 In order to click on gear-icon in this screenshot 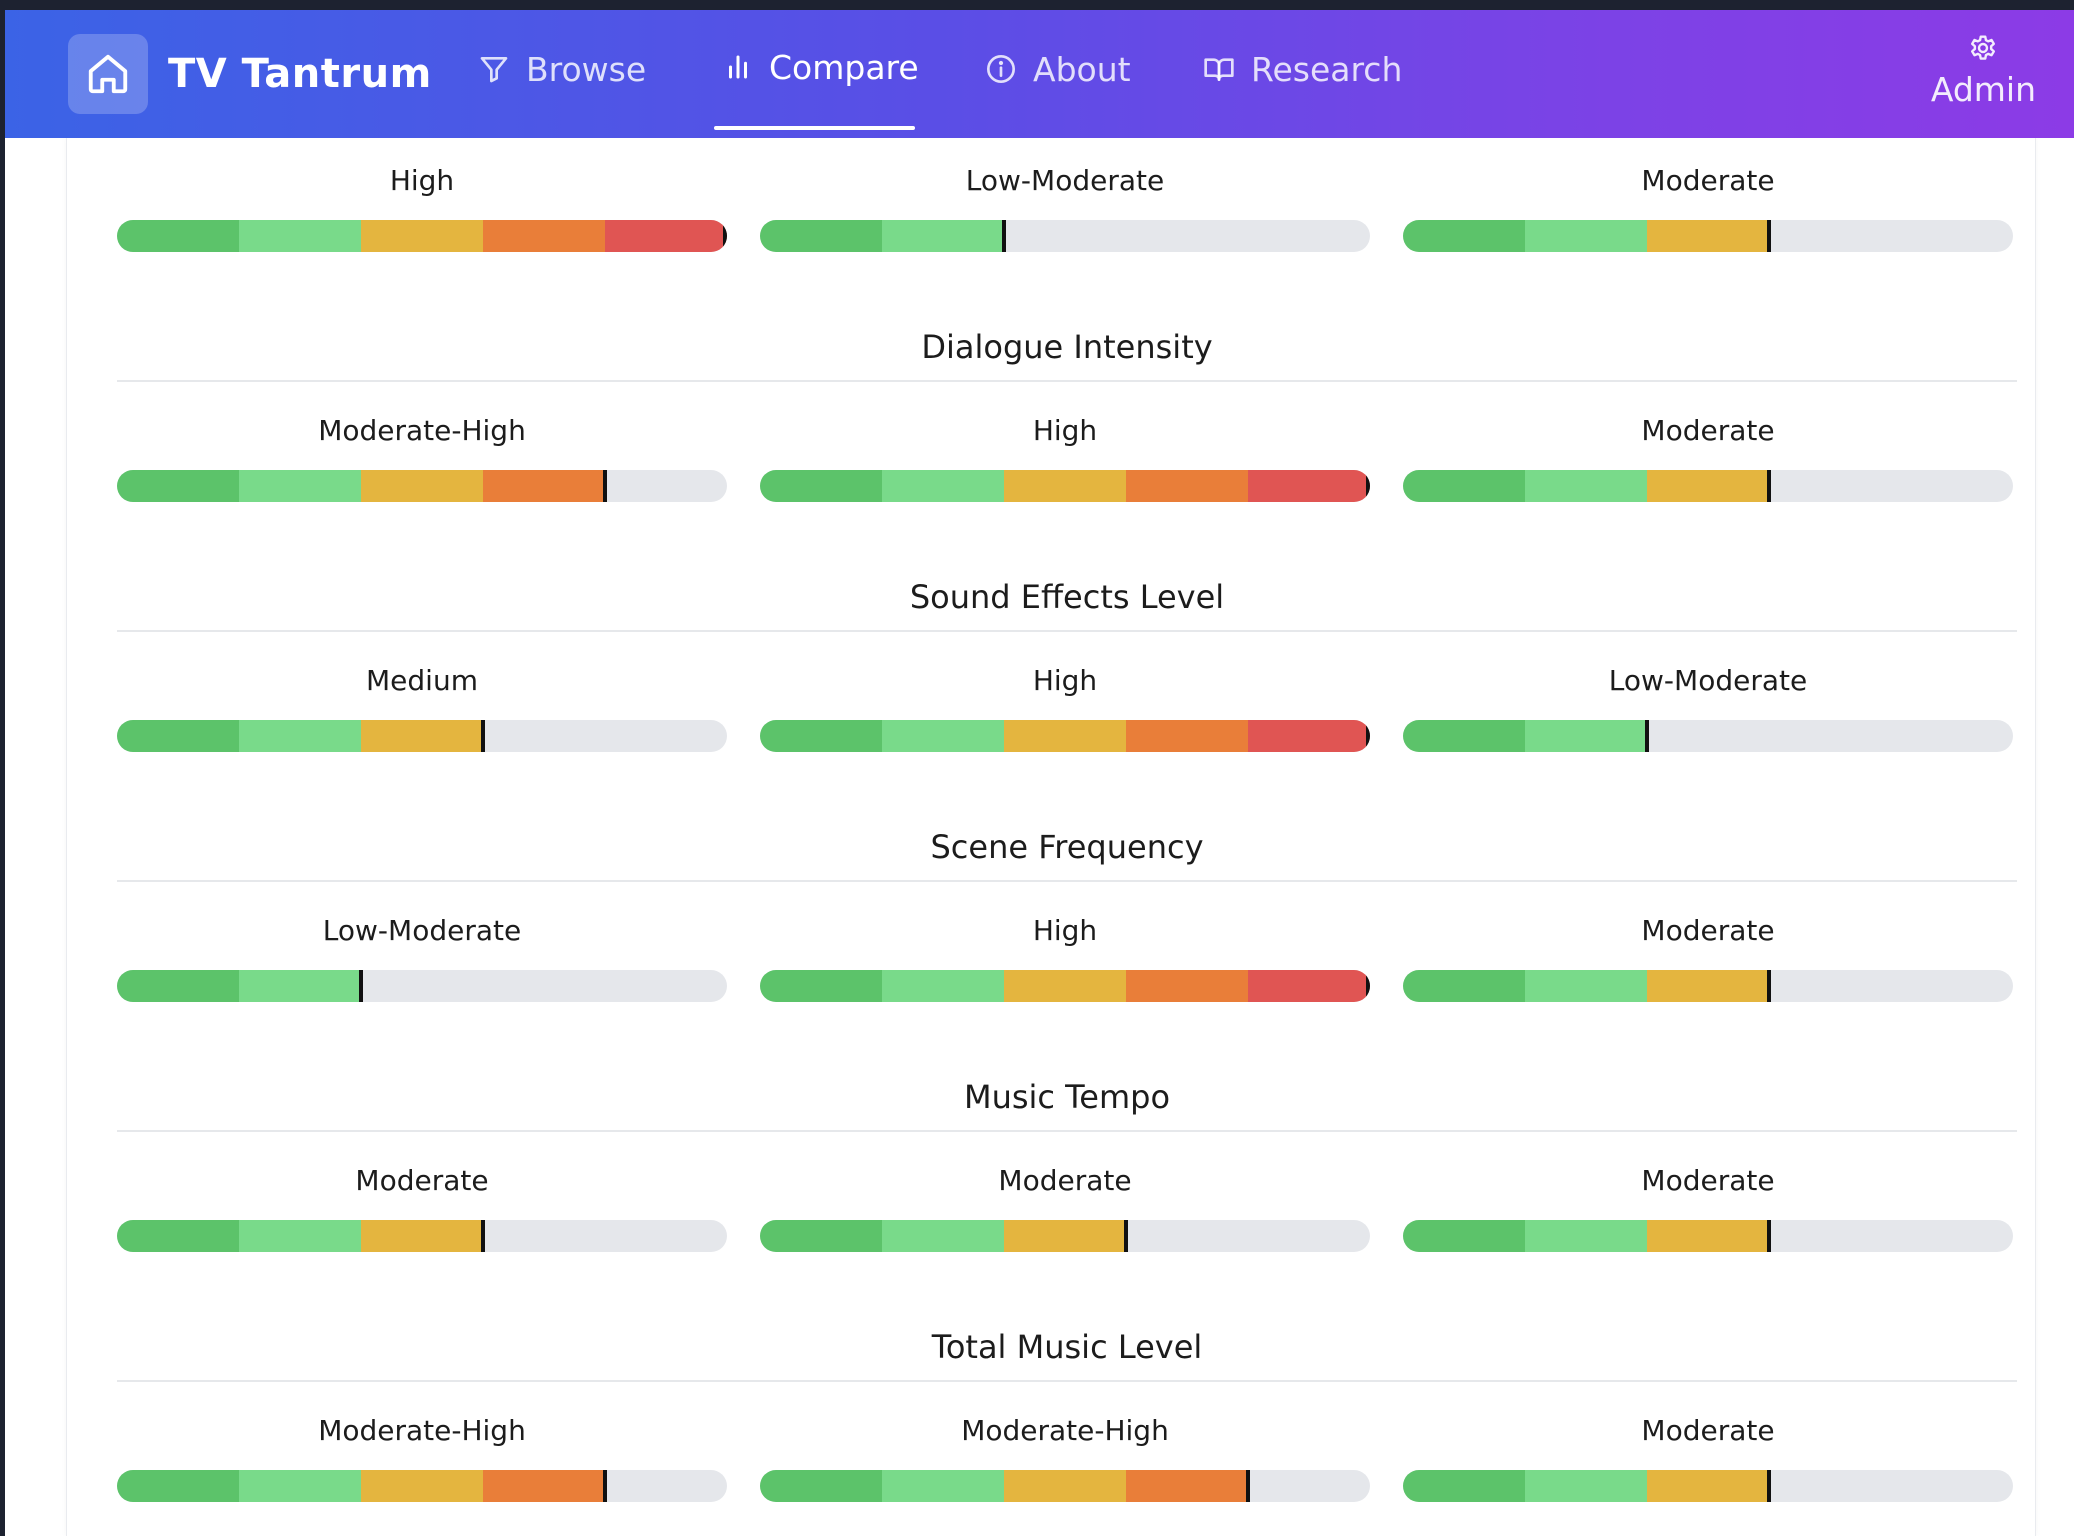, I will do `click(1983, 47)`.